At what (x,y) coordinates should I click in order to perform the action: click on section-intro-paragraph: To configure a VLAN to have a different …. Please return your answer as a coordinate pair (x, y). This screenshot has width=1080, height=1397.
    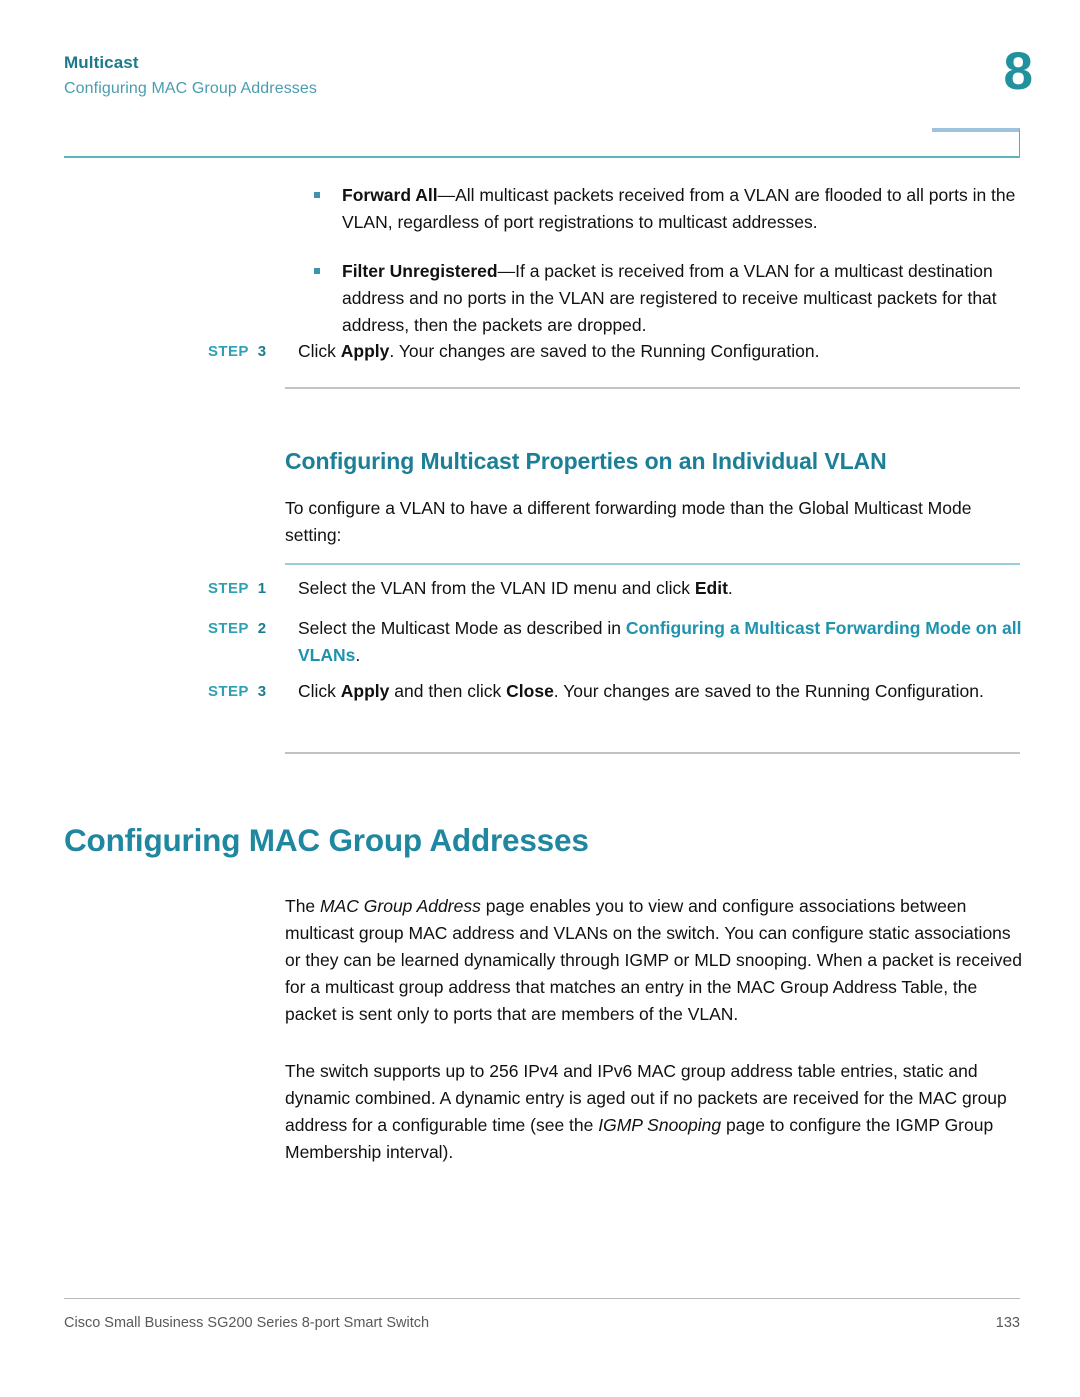
    Looking at the image, I should click on (628, 521).